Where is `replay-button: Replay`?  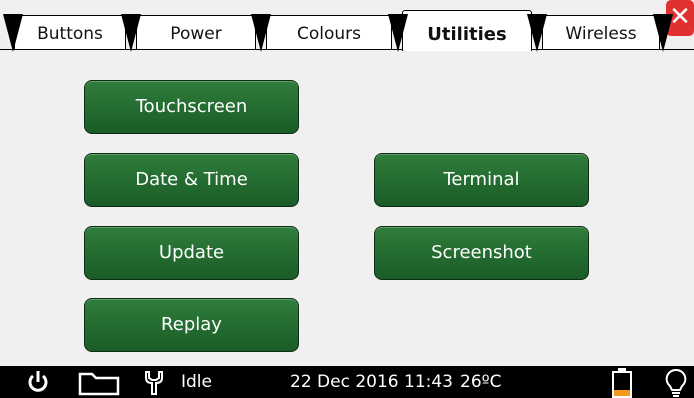
replay-button: Replay is located at coordinates (191, 325).